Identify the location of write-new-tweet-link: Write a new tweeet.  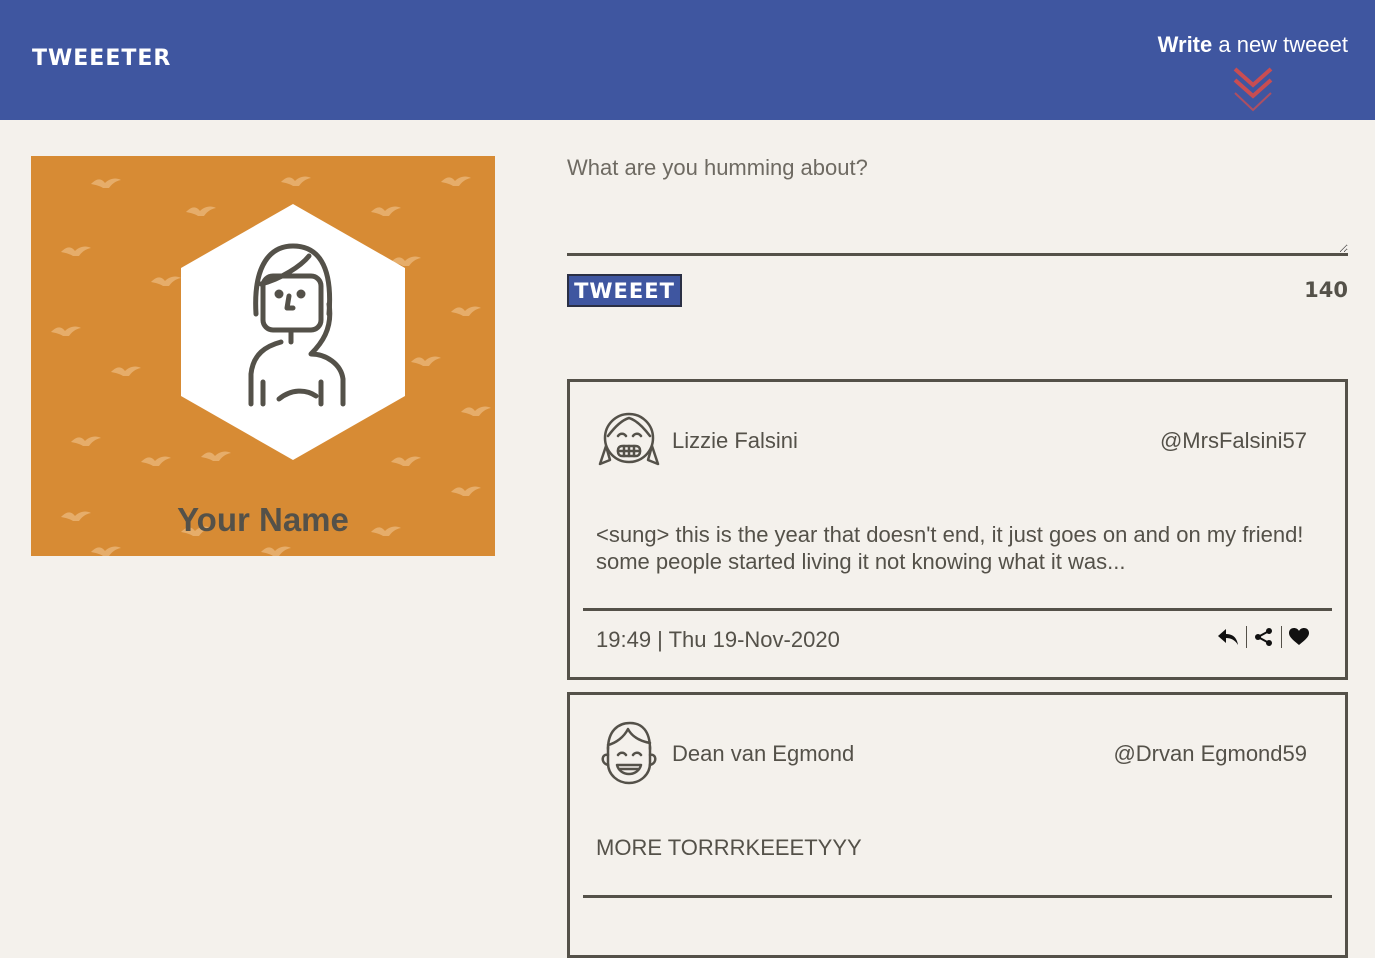
(1253, 45).